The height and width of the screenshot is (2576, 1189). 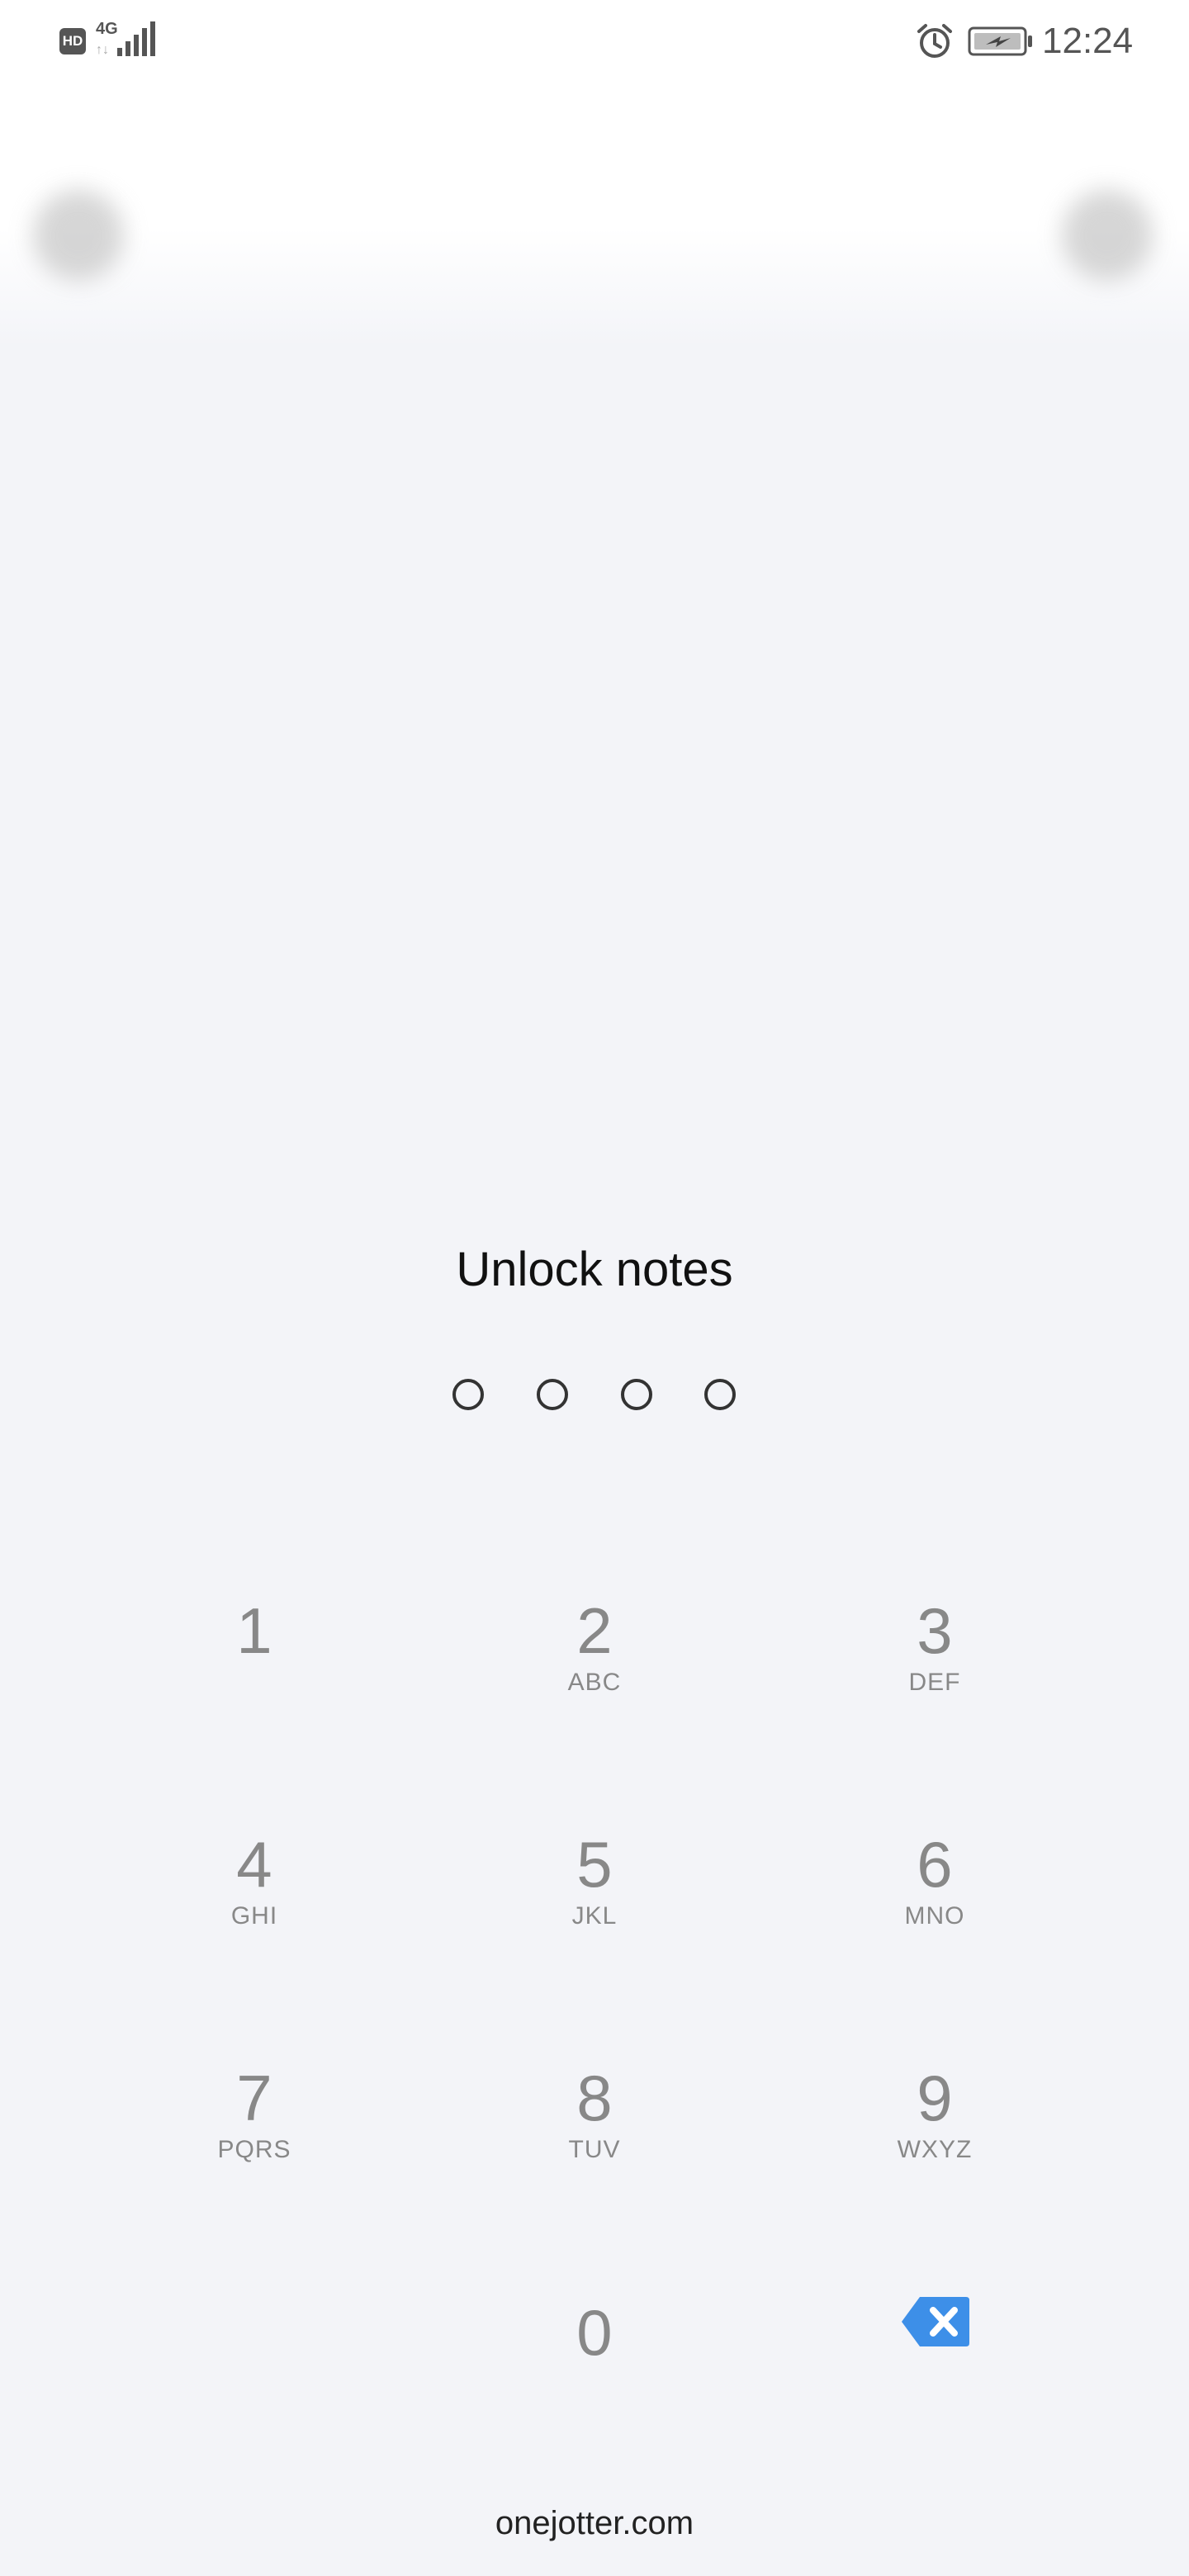 I want to click on network-arrows: ↑↓, so click(x=102, y=50).